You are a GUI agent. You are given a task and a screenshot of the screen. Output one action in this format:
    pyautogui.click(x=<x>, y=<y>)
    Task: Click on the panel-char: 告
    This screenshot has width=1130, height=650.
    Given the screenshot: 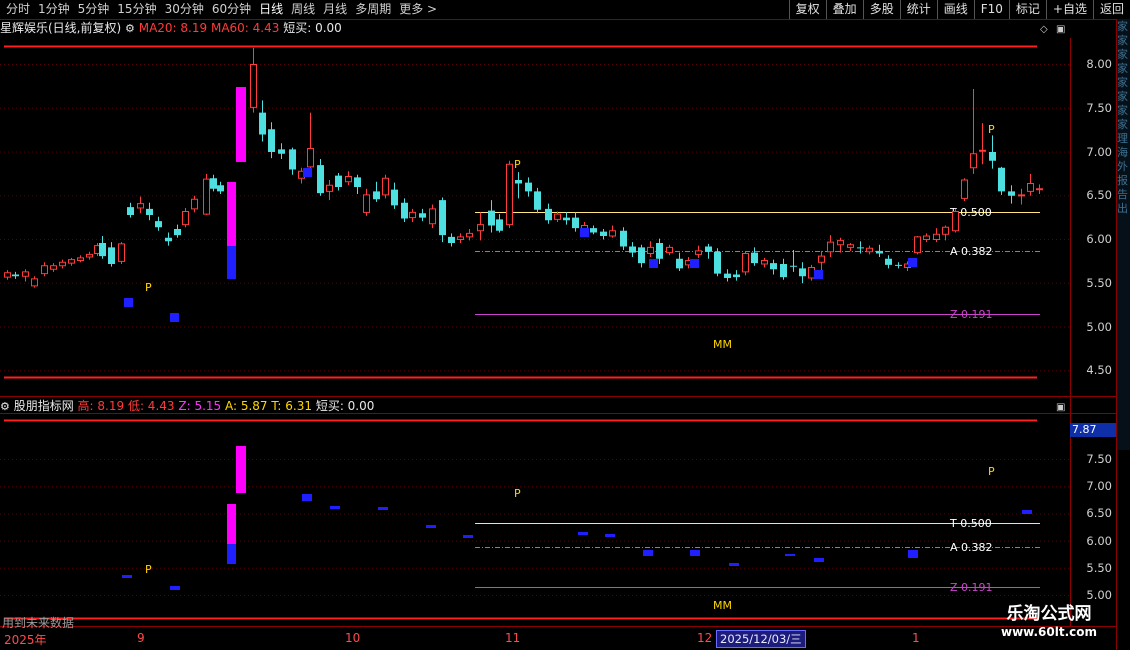 What is the action you would take?
    pyautogui.click(x=1122, y=194)
    